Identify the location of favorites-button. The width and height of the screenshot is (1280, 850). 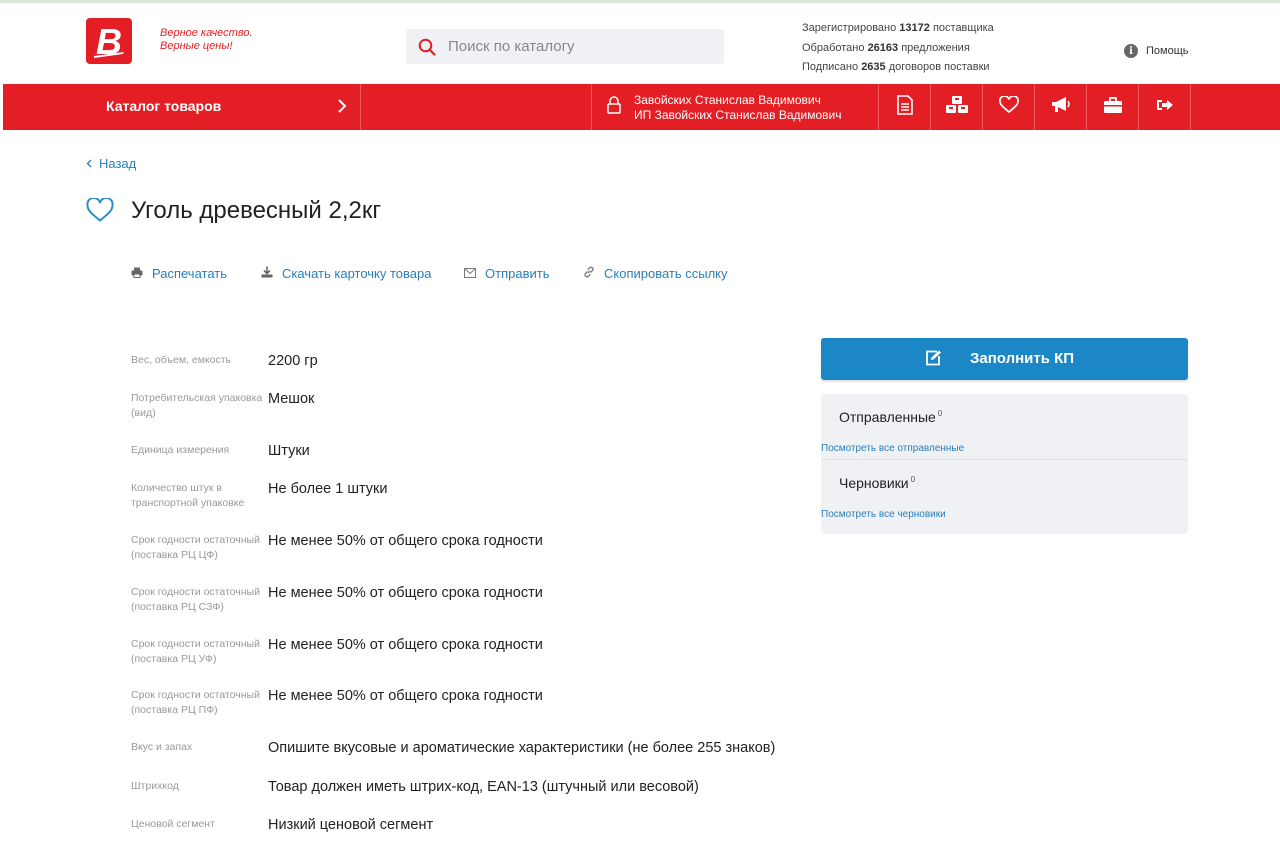
(1009, 107).